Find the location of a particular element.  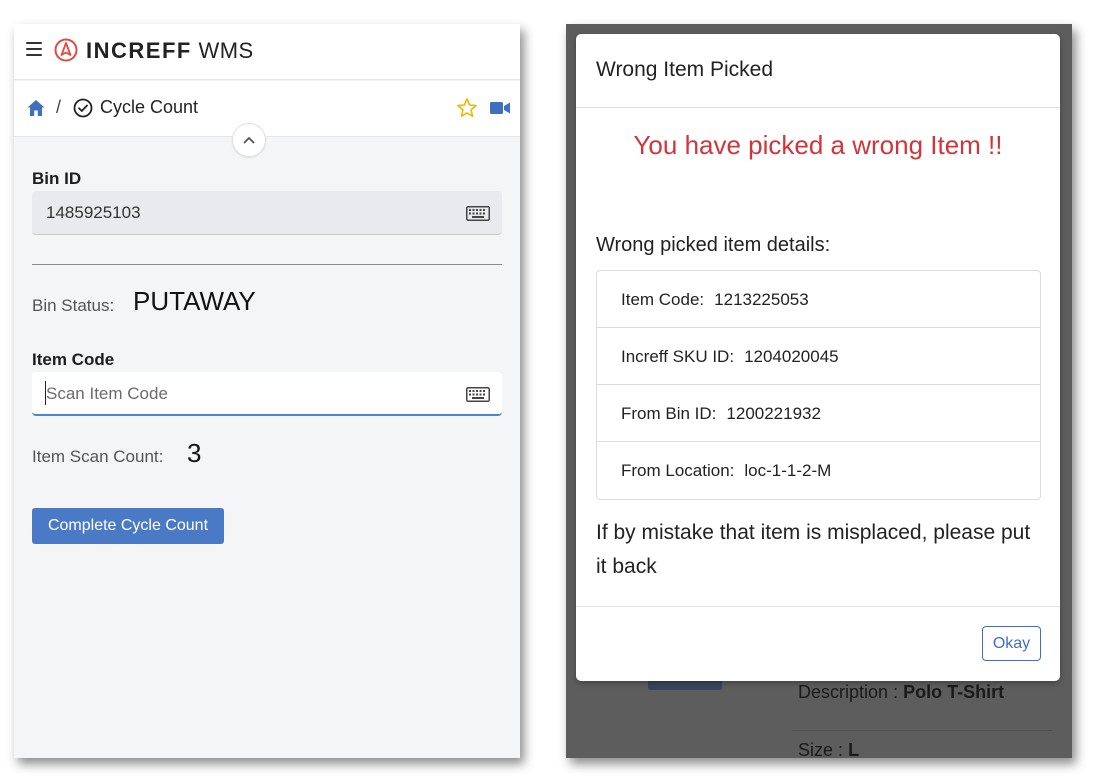

detail-label: Increff SKU ID: is located at coordinates (678, 356).